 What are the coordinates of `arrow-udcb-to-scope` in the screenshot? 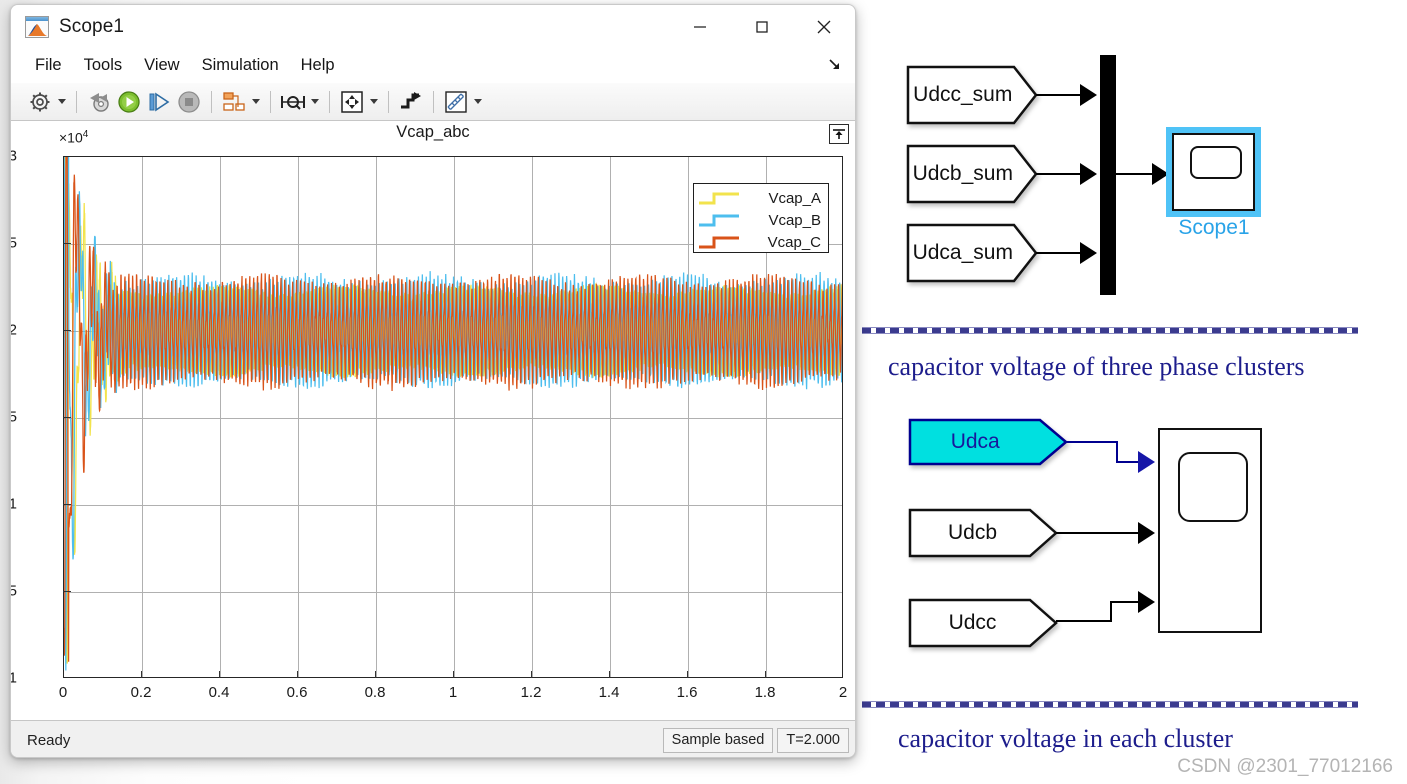 It's located at (1146, 533).